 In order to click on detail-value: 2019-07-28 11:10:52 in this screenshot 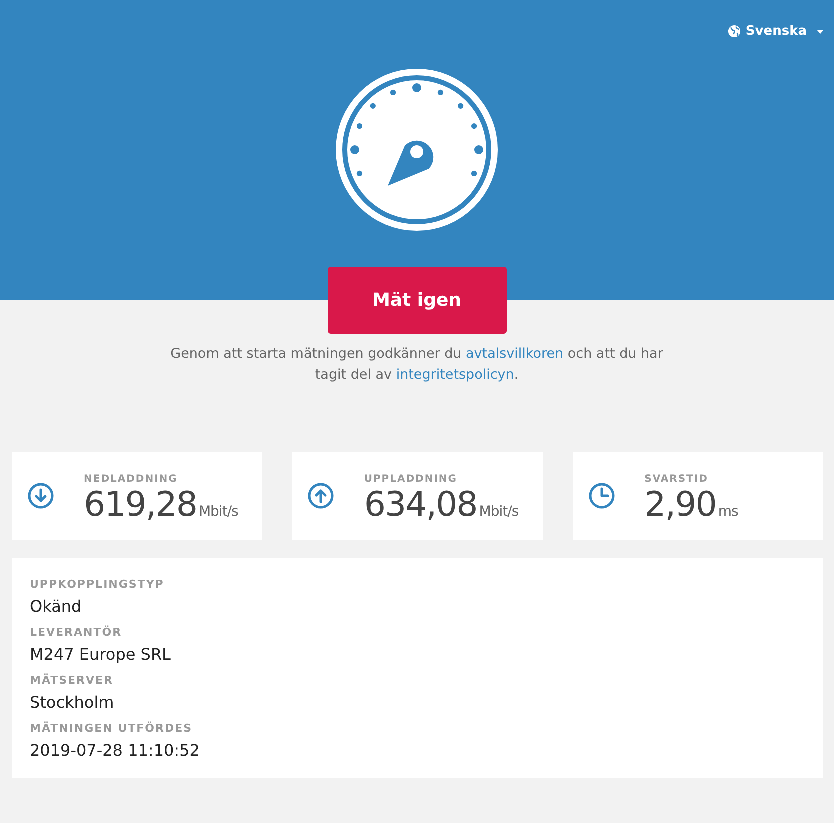, I will do `click(115, 750)`.